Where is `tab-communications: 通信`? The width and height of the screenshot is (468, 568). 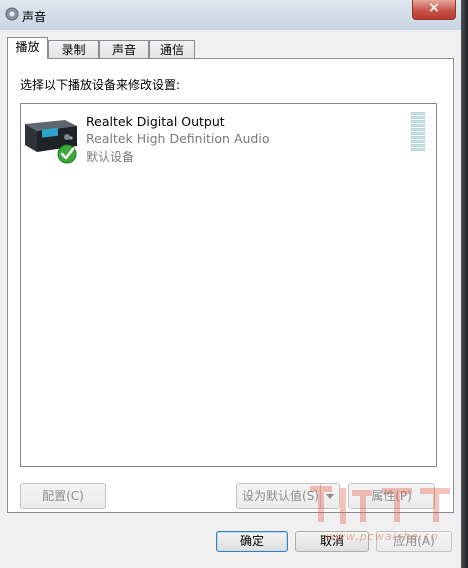 tab-communications: 通信 is located at coordinates (172, 49).